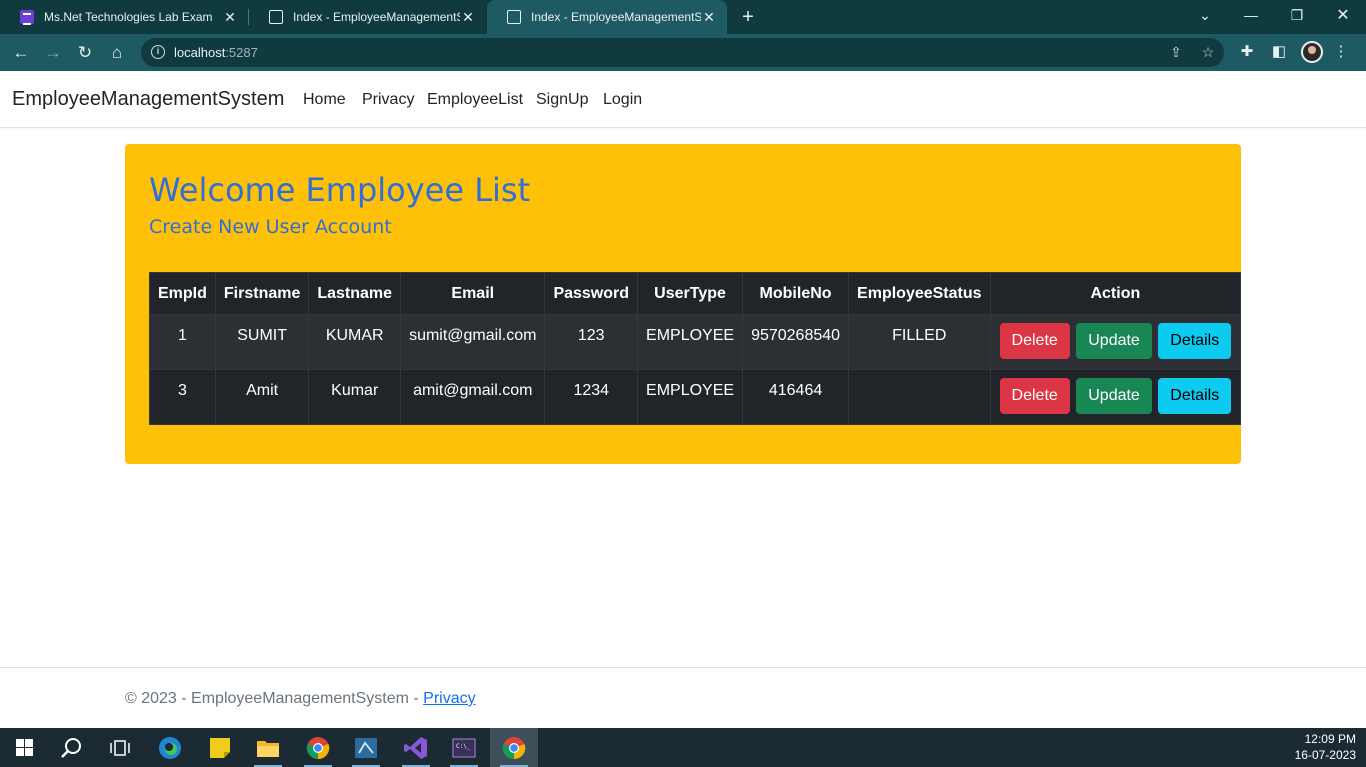 The image size is (1366, 767). What do you see at coordinates (1325, 747) in the screenshot?
I see `system-clock: 12:09 PM 16-07-2023` at bounding box center [1325, 747].